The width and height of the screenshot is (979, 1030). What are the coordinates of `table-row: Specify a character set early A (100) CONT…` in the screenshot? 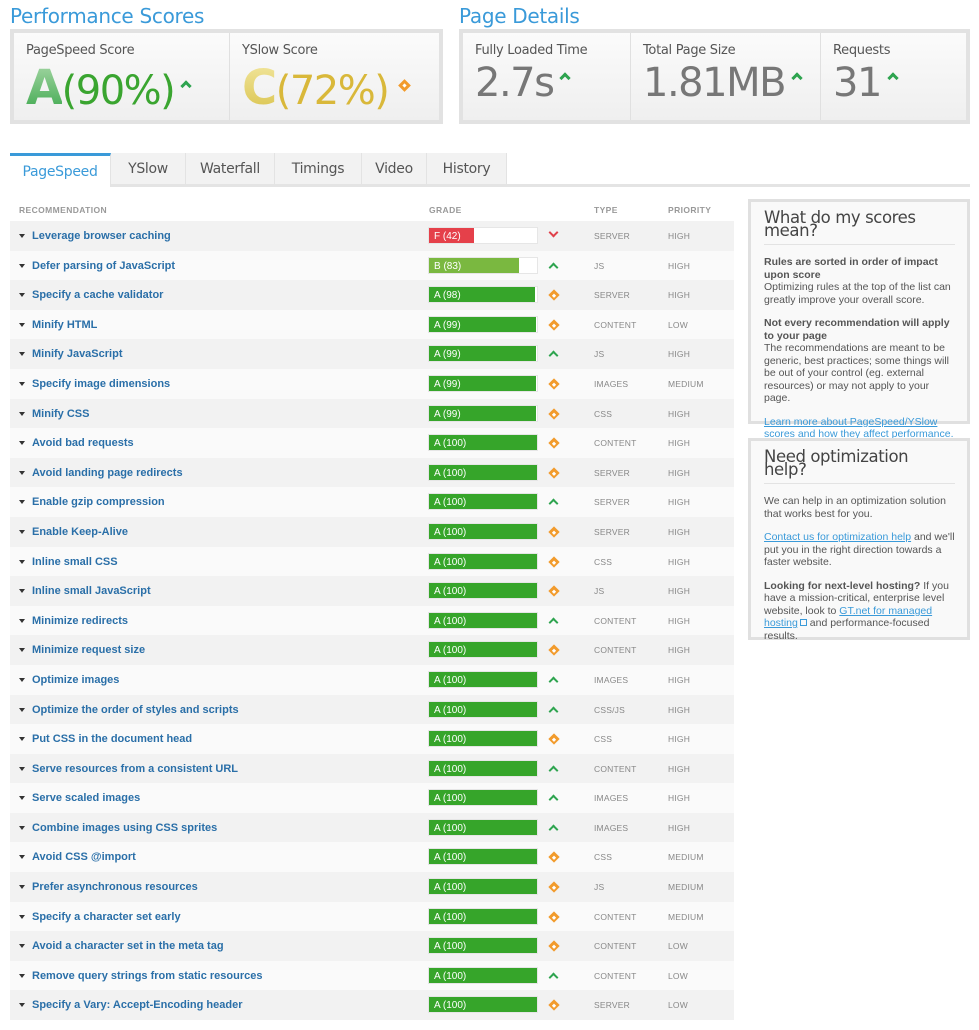 It's located at (372, 916).